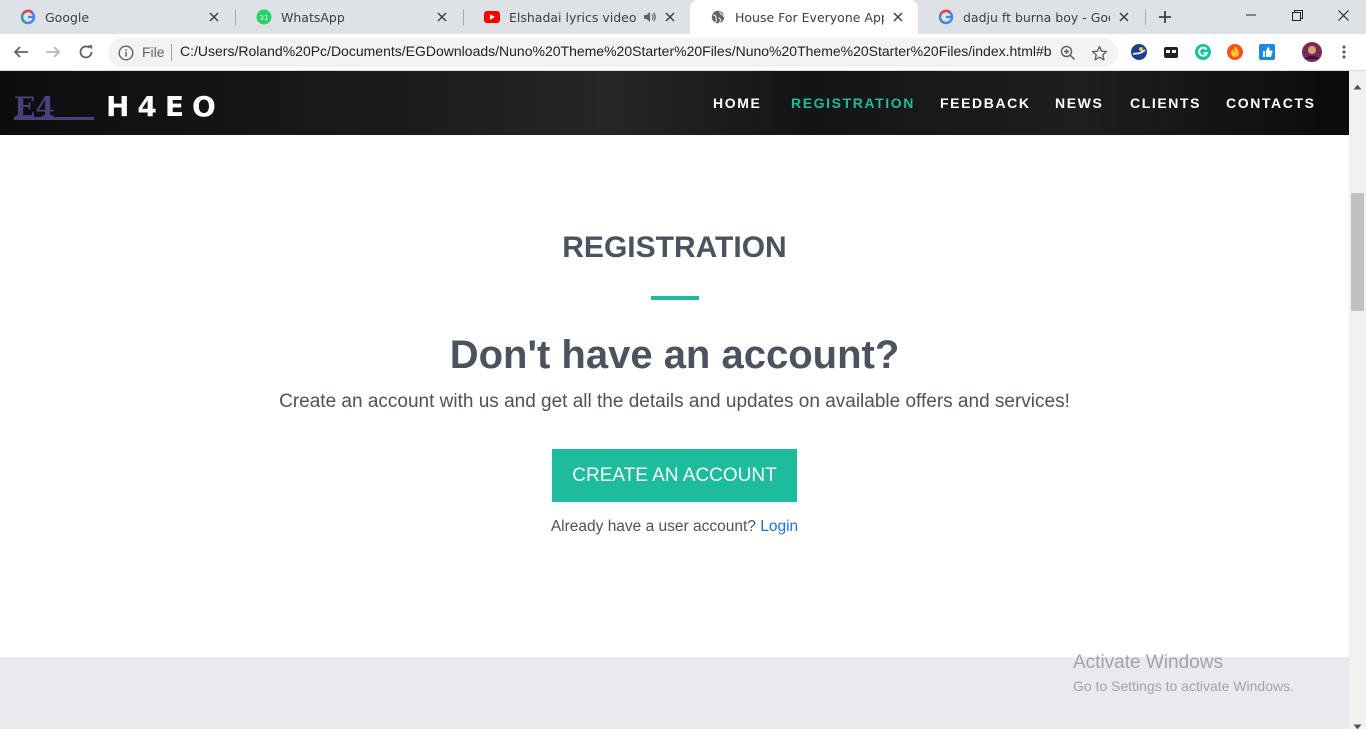 This screenshot has height=729, width=1366. What do you see at coordinates (67, 17) in the screenshot?
I see `tab-title: Google` at bounding box center [67, 17].